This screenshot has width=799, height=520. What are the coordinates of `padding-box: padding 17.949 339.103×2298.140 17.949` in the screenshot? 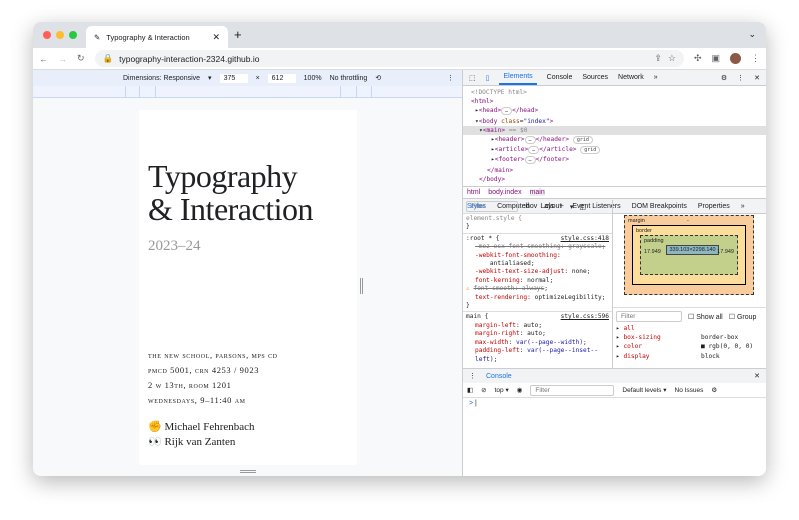 It's located at (689, 255).